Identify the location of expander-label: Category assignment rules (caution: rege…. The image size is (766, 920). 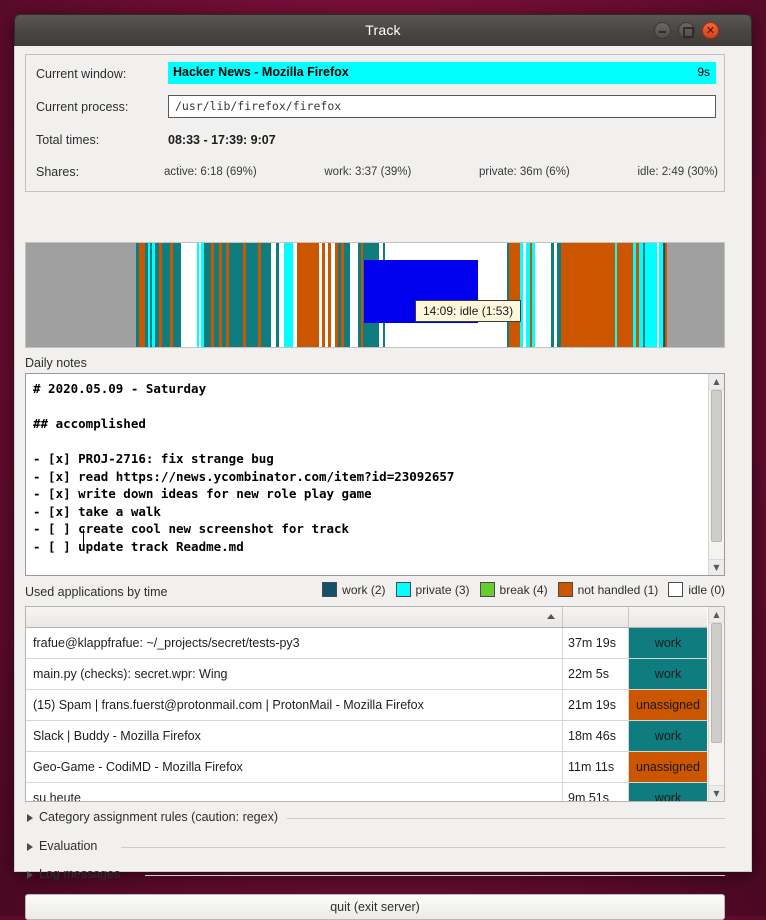
(159, 817).